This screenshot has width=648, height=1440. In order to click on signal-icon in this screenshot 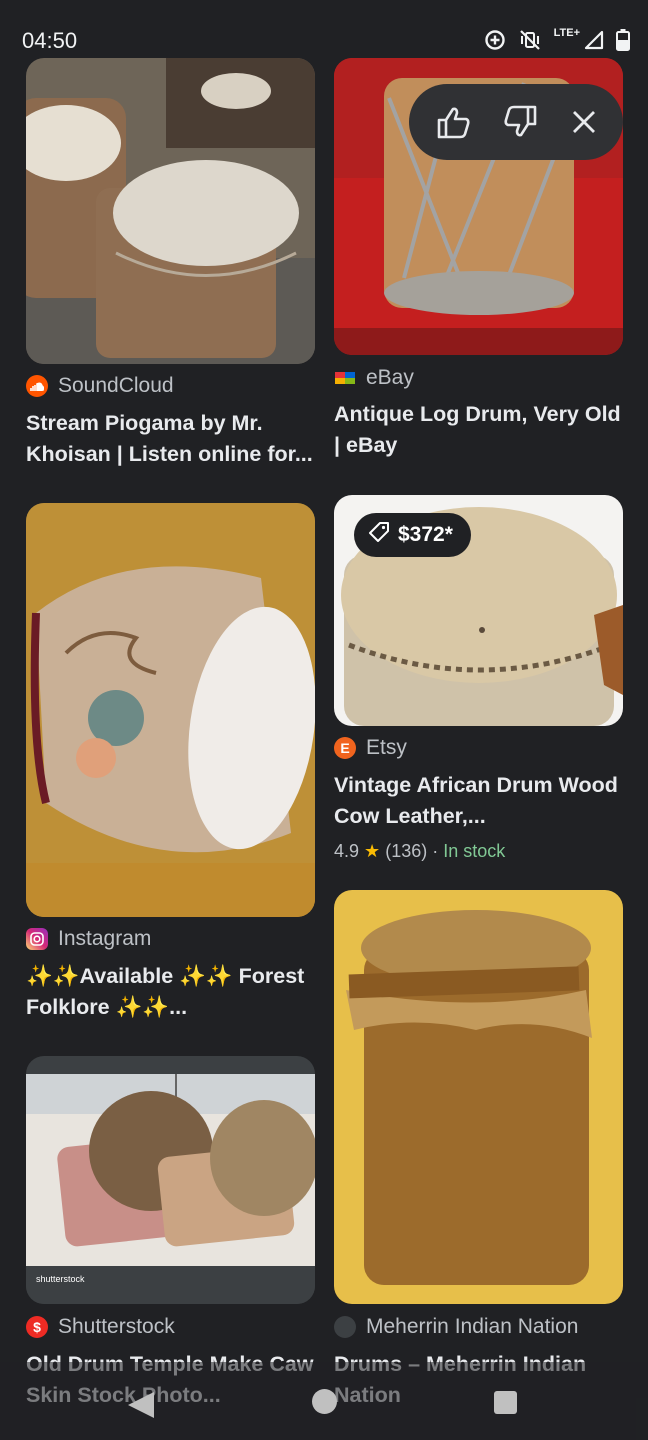, I will do `click(594, 40)`.